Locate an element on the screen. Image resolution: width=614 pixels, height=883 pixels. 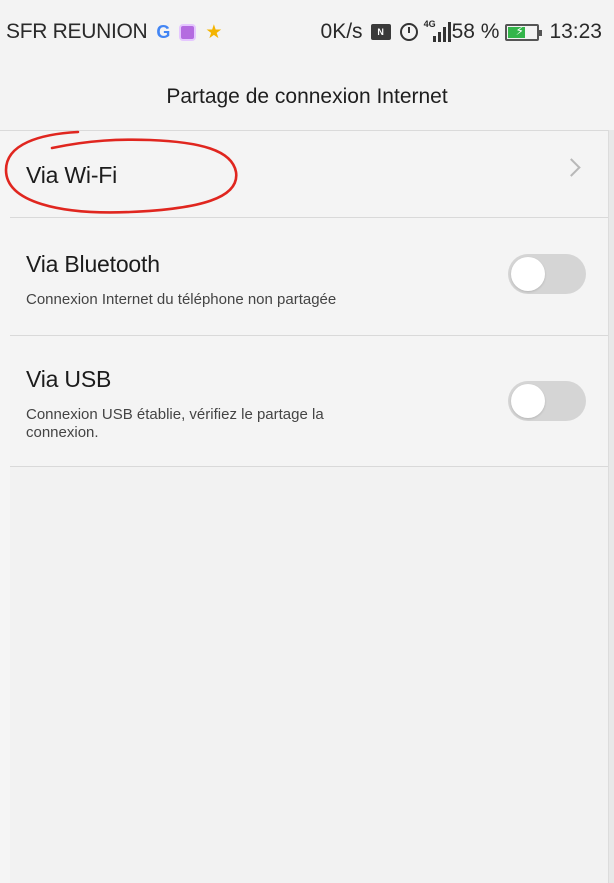
network-type-label: 4G is located at coordinates (429, 24).